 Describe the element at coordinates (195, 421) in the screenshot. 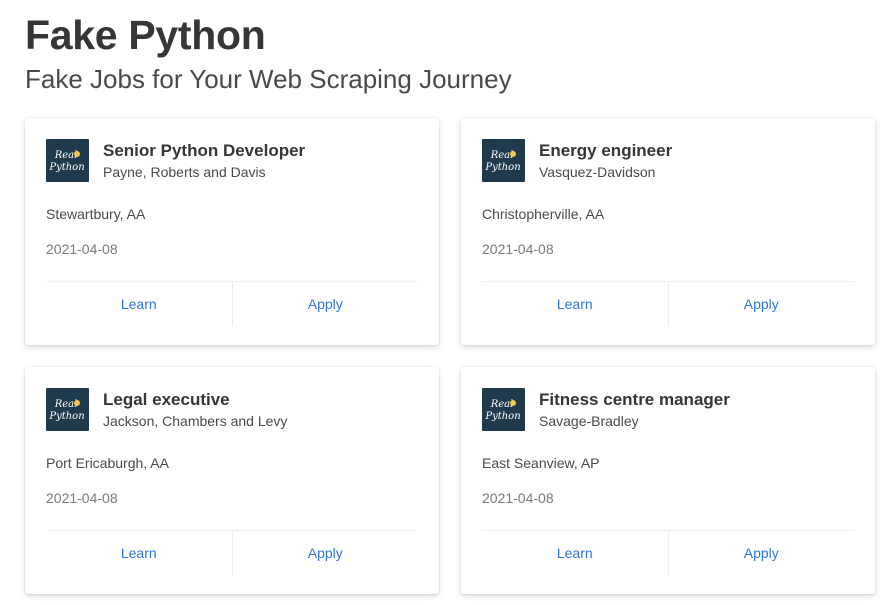

I see `company-name: Jackson, Chambers and Levy` at that location.